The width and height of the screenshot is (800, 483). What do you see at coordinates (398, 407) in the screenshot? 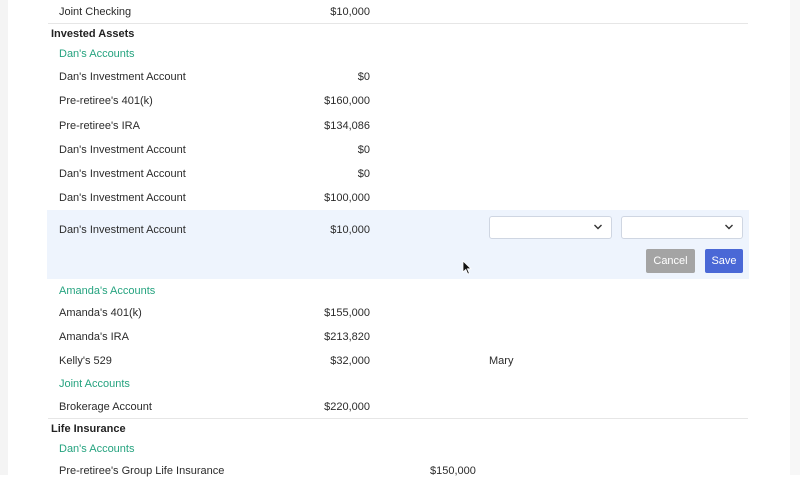
I see `account-row: Brokerage Account $220,000` at bounding box center [398, 407].